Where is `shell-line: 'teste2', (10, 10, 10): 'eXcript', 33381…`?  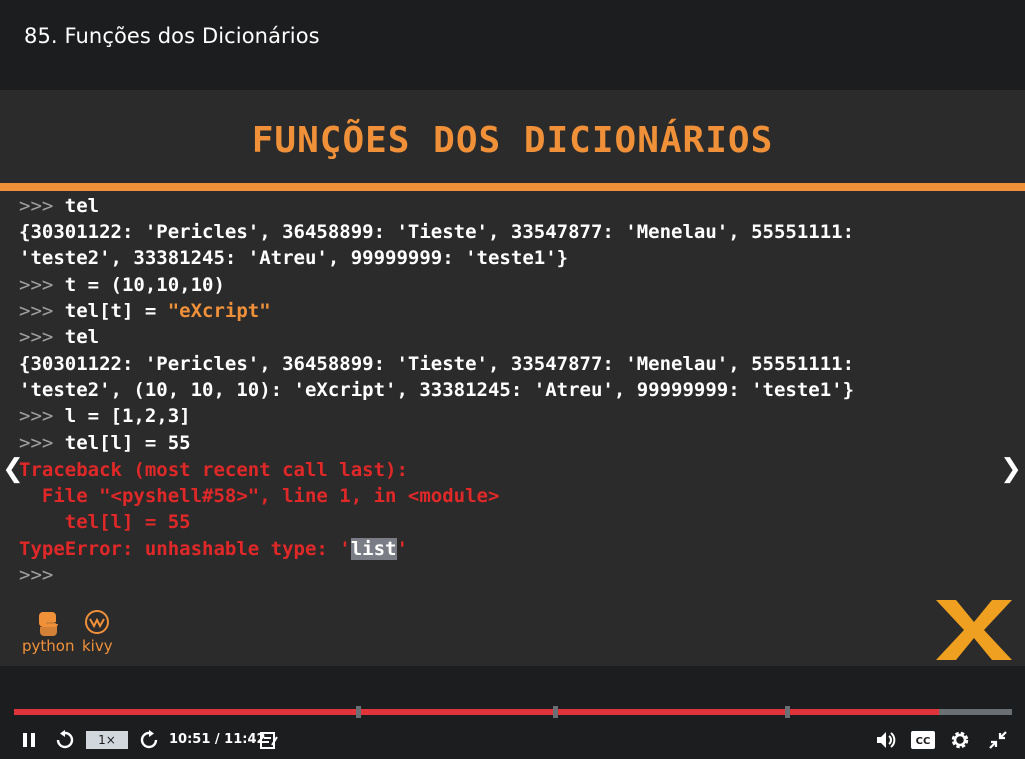
shell-line: 'teste2', (10, 10, 10): 'eXcript', 33381… is located at coordinates (437, 390).